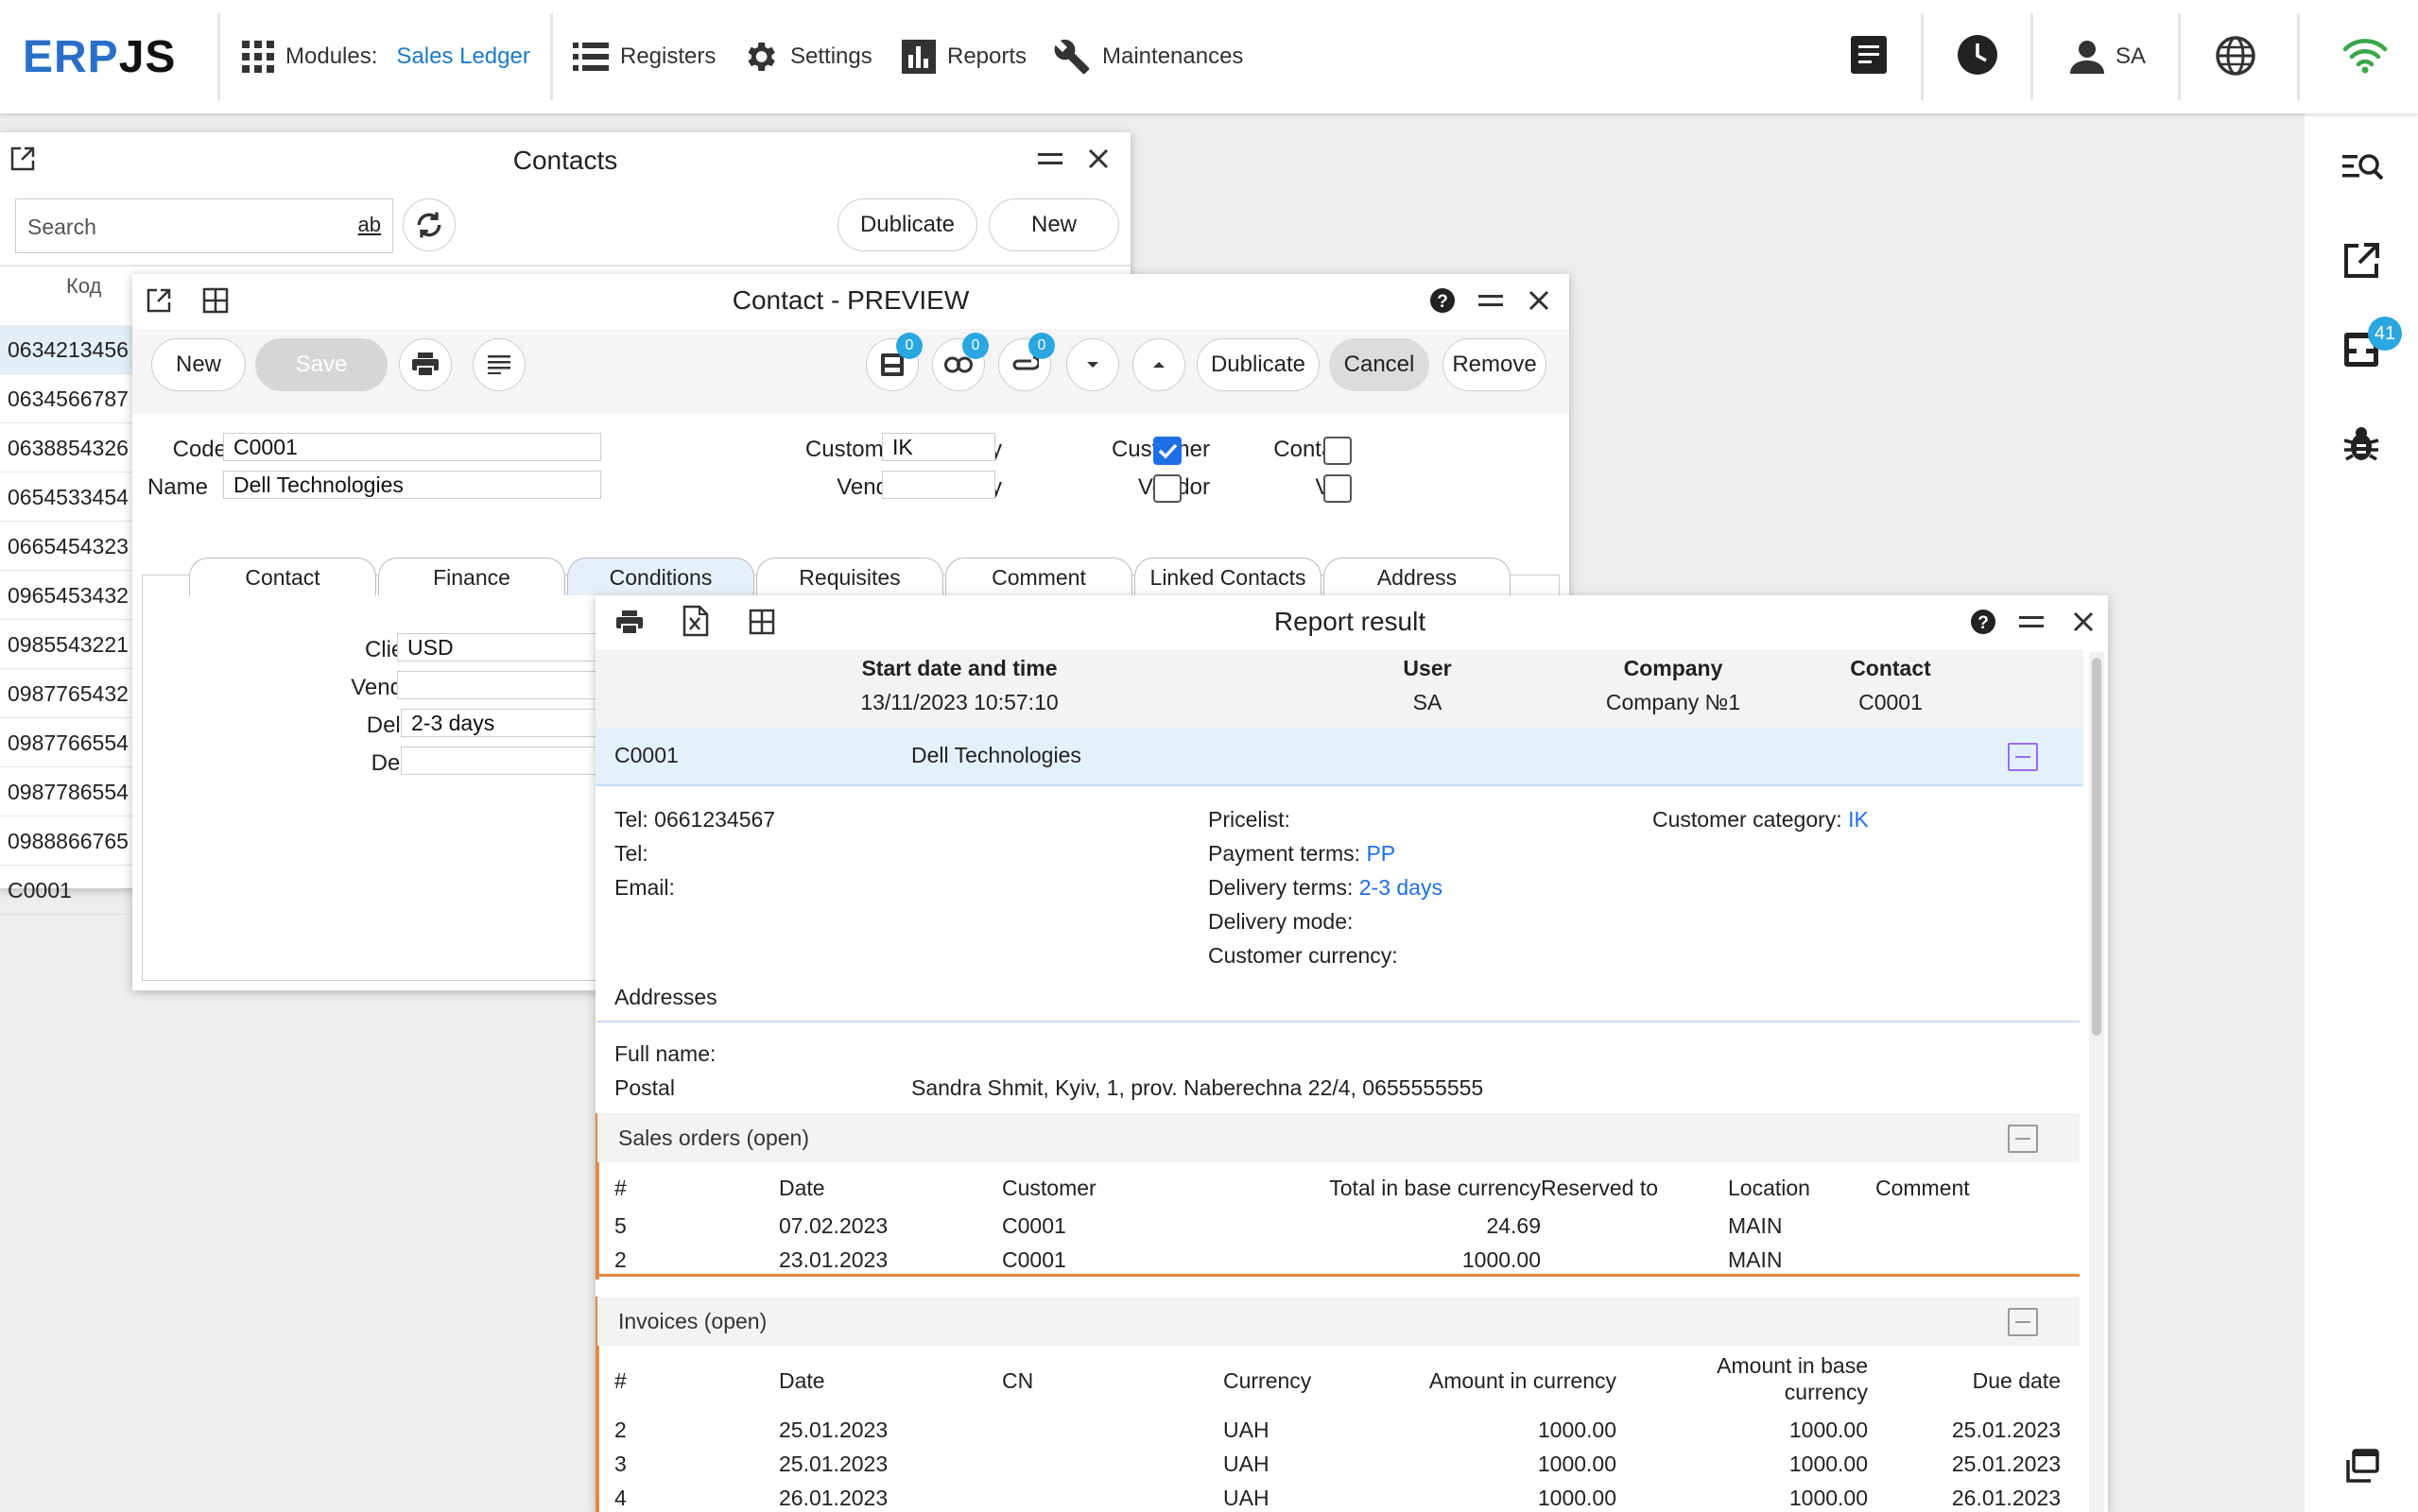 Image resolution: width=2418 pixels, height=1512 pixels. What do you see at coordinates (505, 723) in the screenshot?
I see `delivery-terms-field: 2-3 days` at bounding box center [505, 723].